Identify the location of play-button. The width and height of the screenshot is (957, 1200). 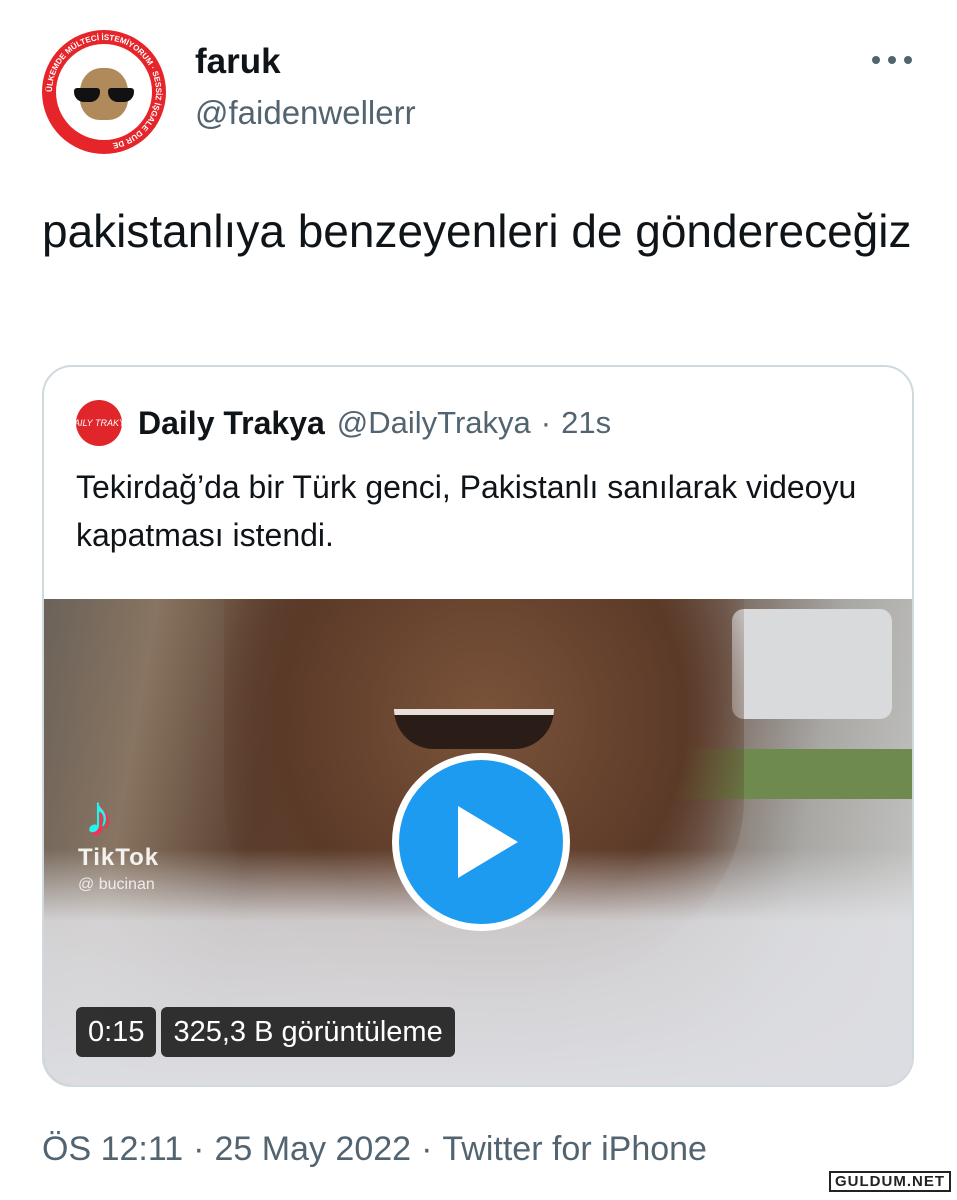
(481, 842).